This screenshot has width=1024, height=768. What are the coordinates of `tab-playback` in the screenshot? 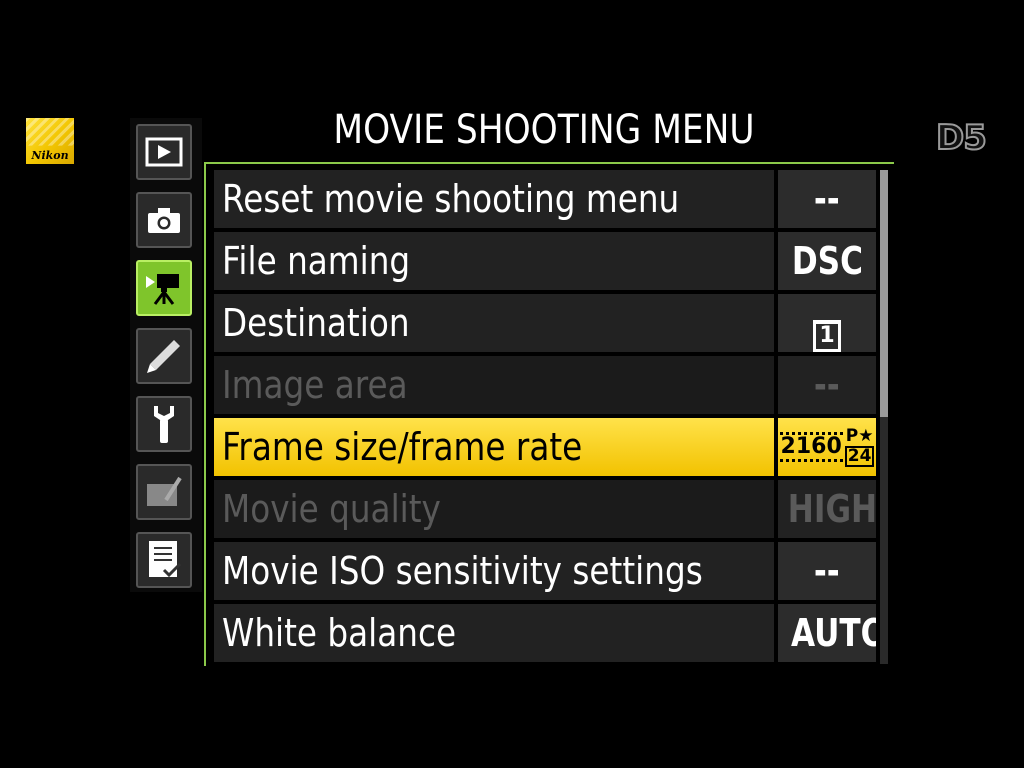 It's located at (164, 152).